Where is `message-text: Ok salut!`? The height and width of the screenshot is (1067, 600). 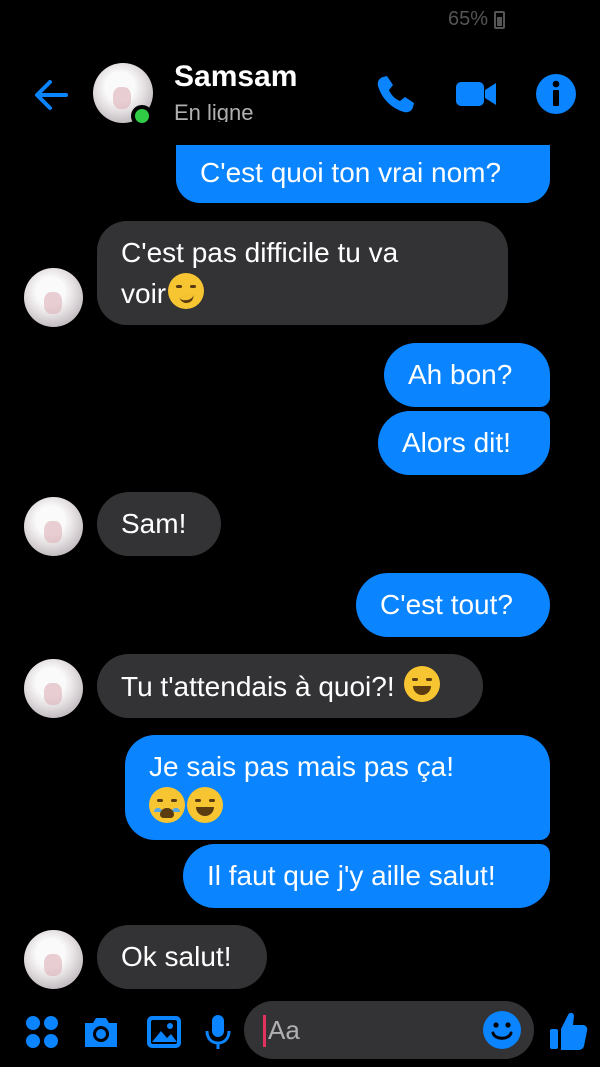 message-text: Ok salut! is located at coordinates (176, 956).